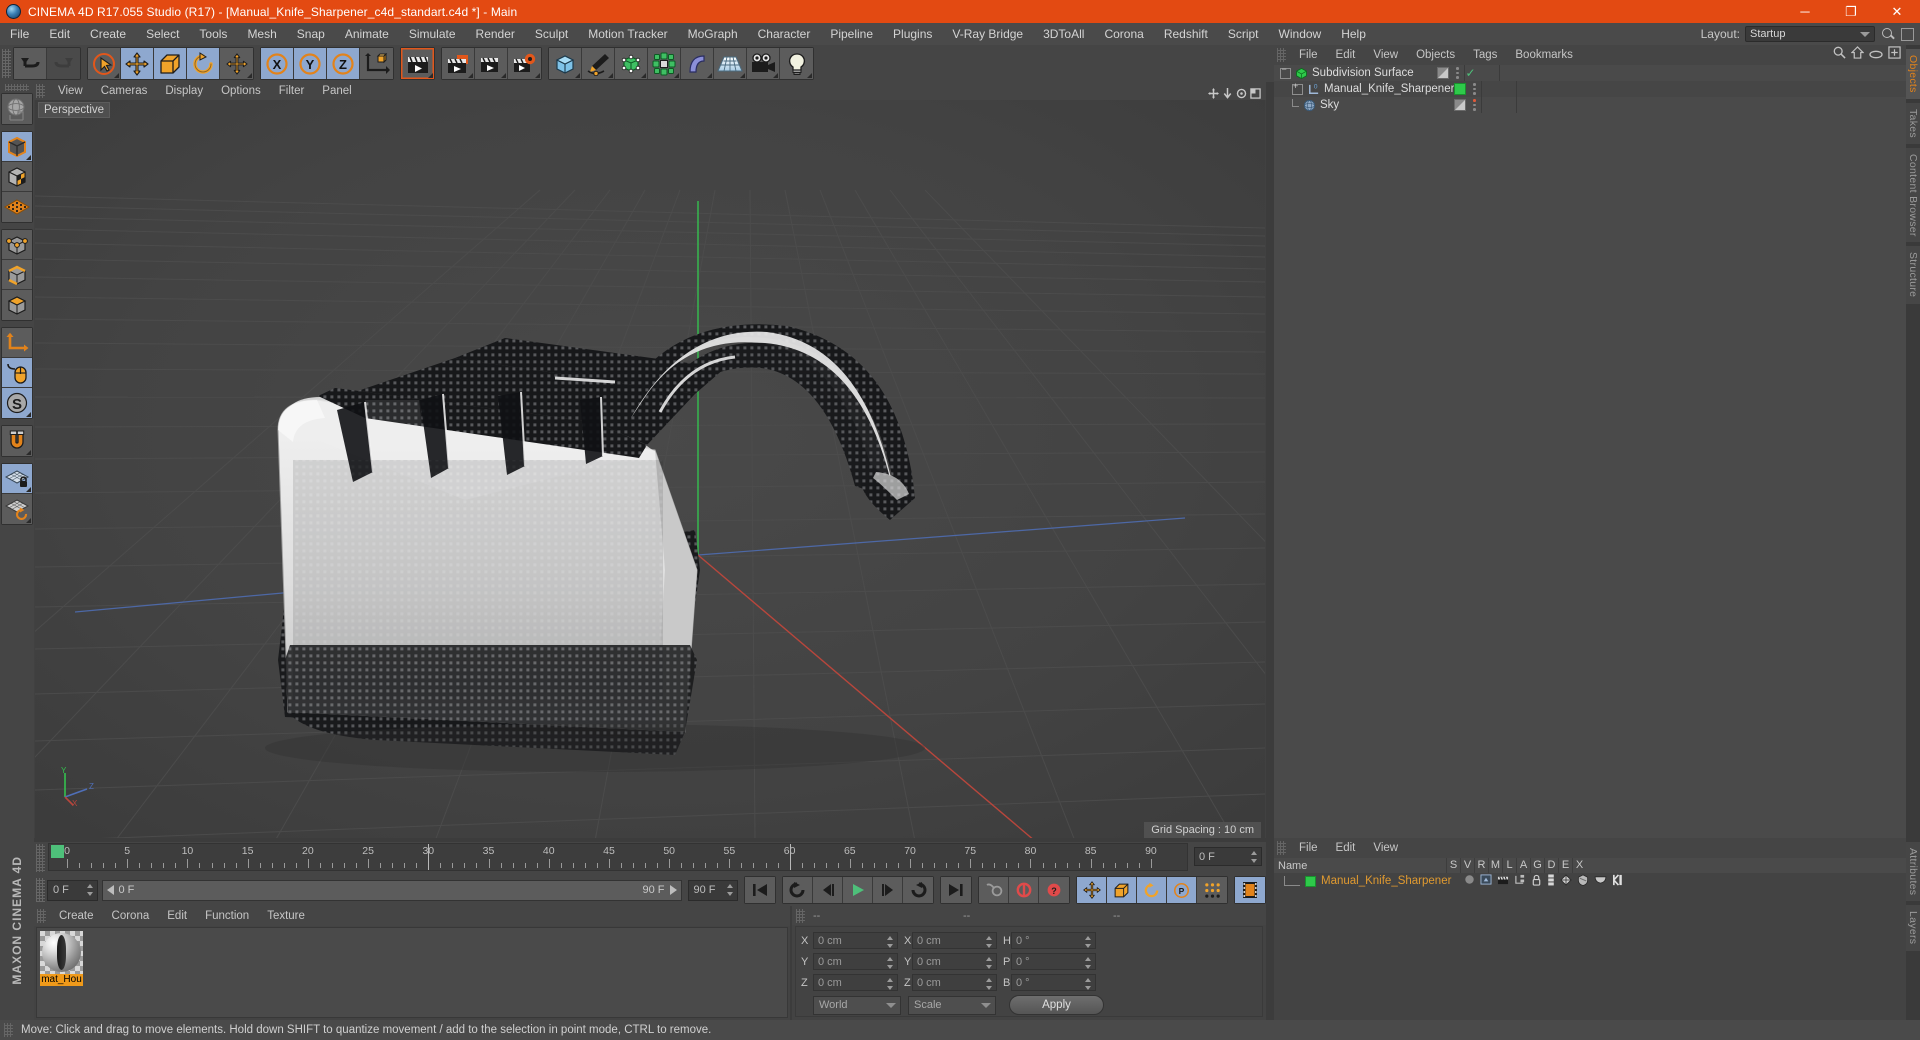 The image size is (1920, 1040). Describe the element at coordinates (1481, 865) in the screenshot. I see `column-r: R` at that location.